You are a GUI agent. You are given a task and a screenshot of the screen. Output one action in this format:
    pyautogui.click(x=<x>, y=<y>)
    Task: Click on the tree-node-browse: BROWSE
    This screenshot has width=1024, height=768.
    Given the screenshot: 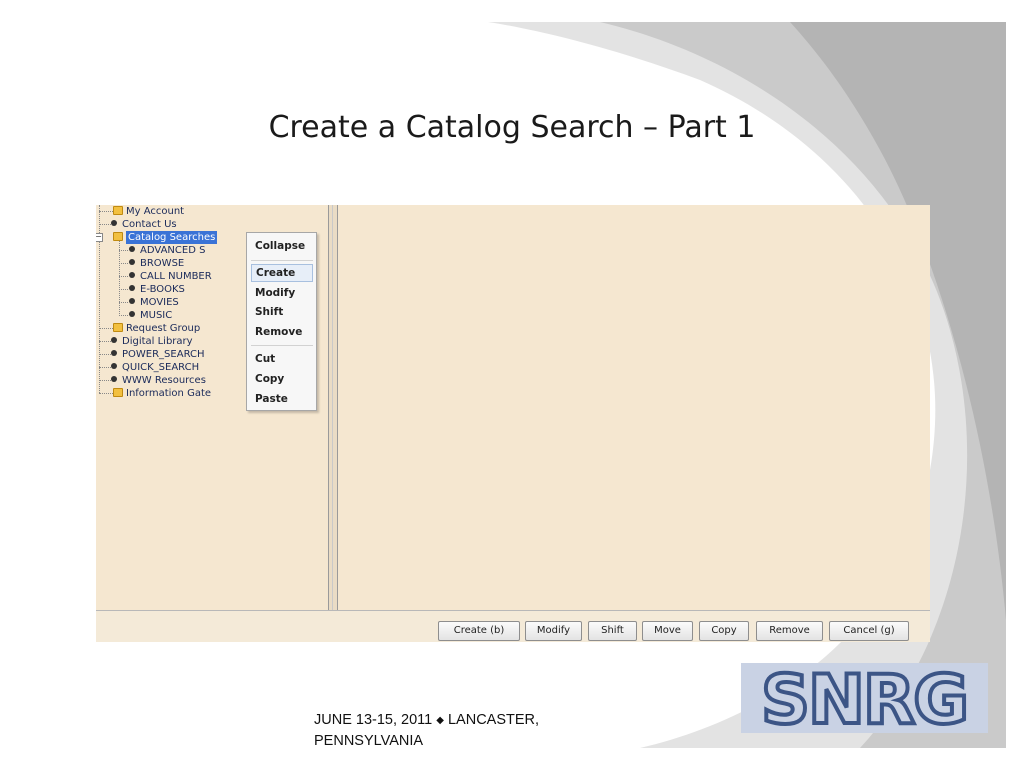 What is the action you would take?
    pyautogui.click(x=155, y=263)
    